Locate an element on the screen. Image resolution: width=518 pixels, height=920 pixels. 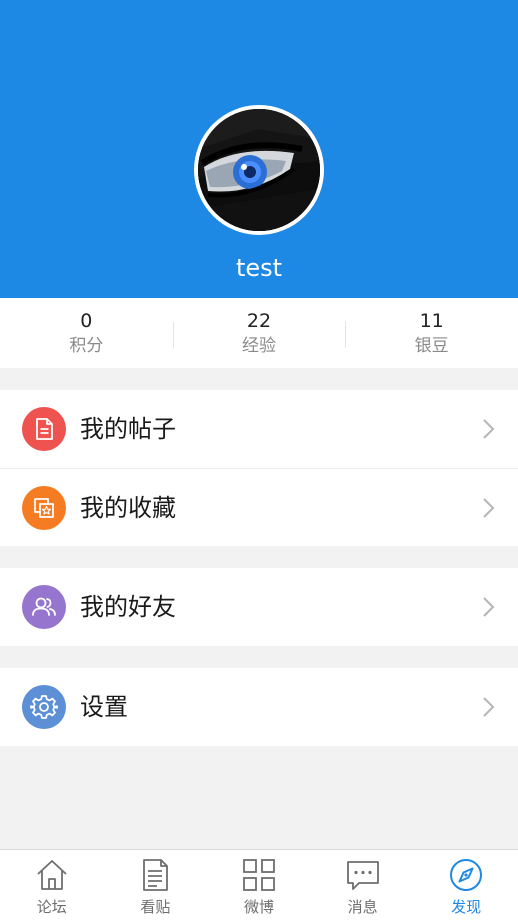
stats-bar: 0 积分 22 经验 11 银豆 is located at coordinates (259, 333).